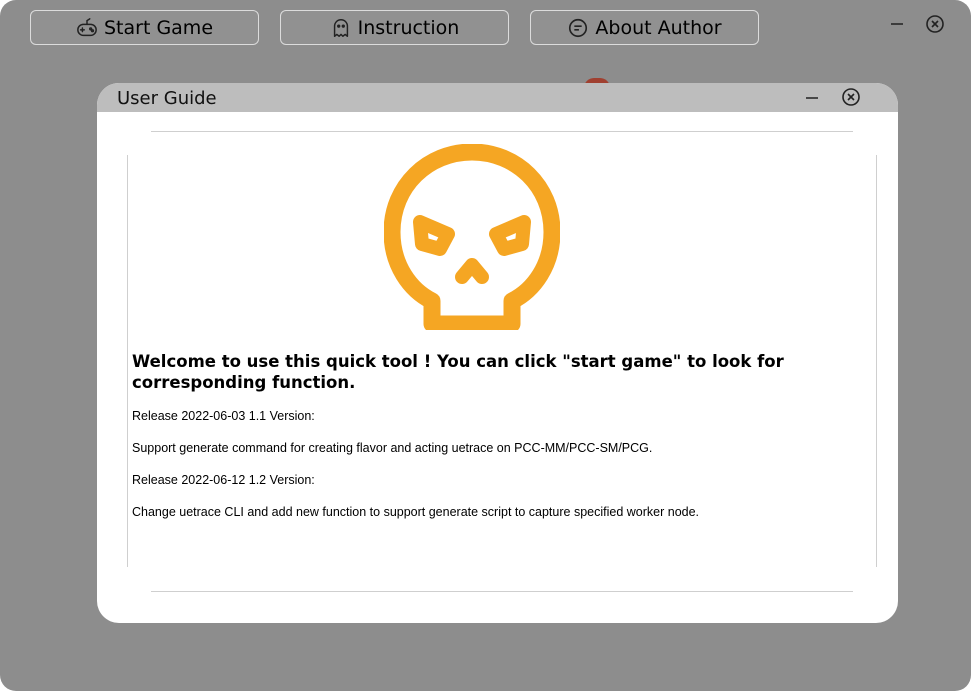 Image resolution: width=971 pixels, height=691 pixels. I want to click on ghost-icon, so click(340, 27).